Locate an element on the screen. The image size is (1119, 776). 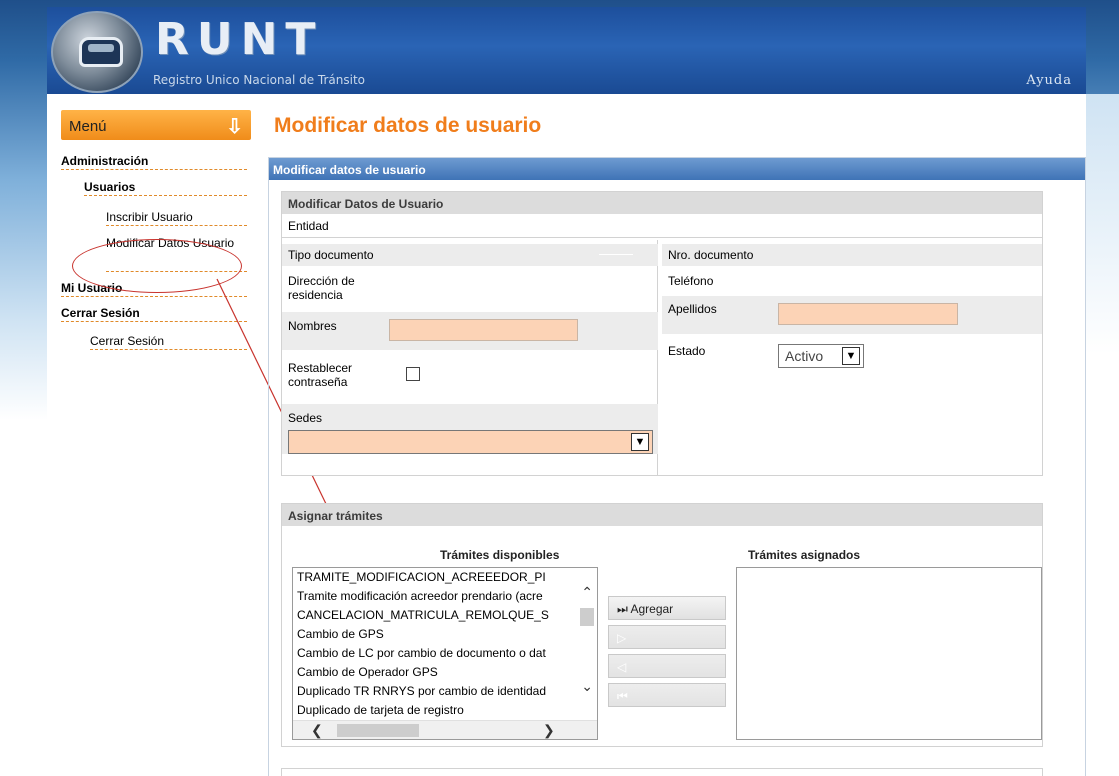
next-section is located at coordinates (662, 772).